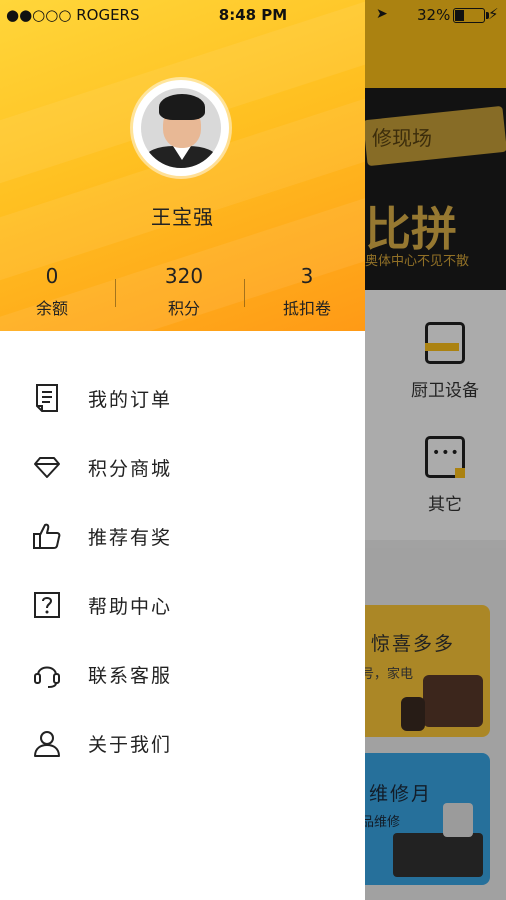 The height and width of the screenshot is (900, 506). I want to click on menu-item-label: 我的订单, so click(130, 400).